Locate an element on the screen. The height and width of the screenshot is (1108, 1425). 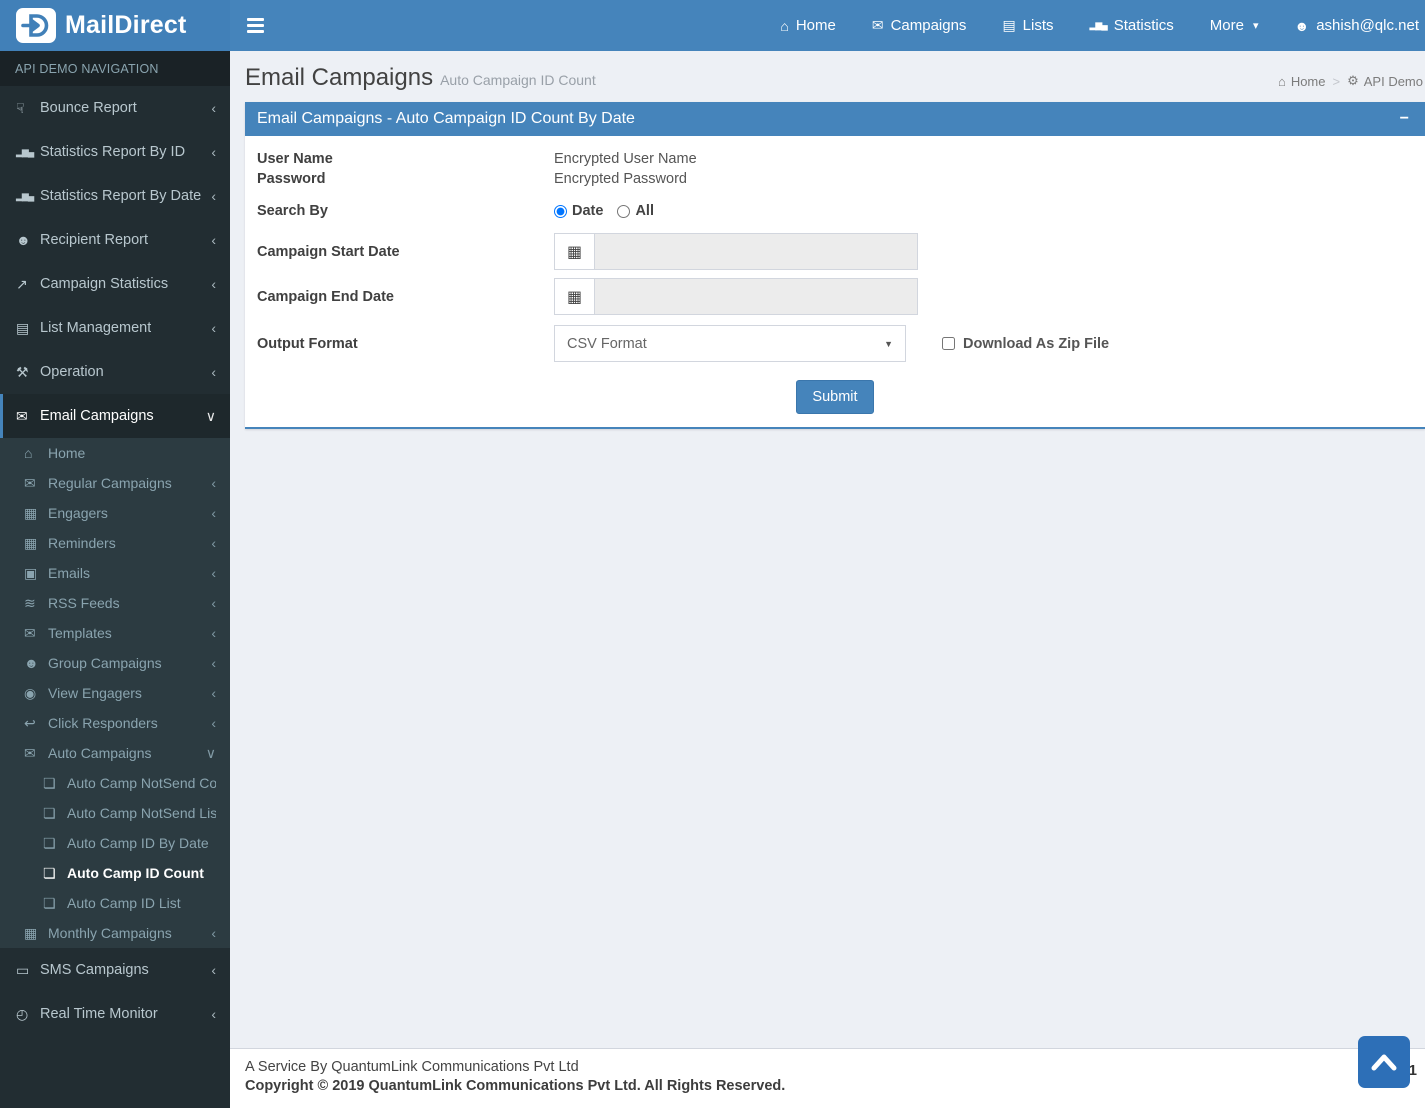
sidebar-item-label: Click Responders is located at coordinates (103, 723).